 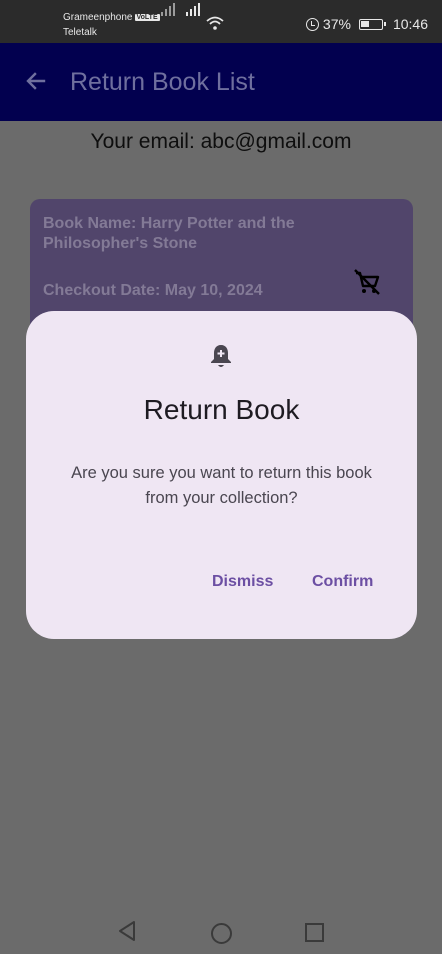 I want to click on system-nav-bar, so click(x=221, y=928).